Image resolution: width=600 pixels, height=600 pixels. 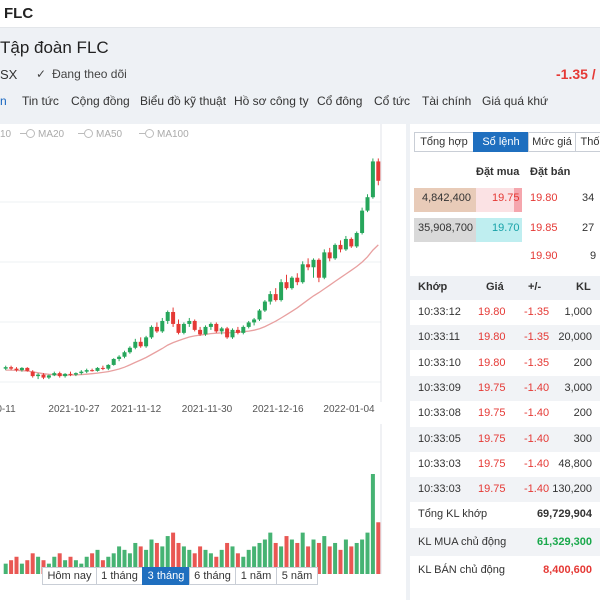 What do you see at coordinates (446, 101) in the screenshot?
I see `tab-financials: Tài chính` at bounding box center [446, 101].